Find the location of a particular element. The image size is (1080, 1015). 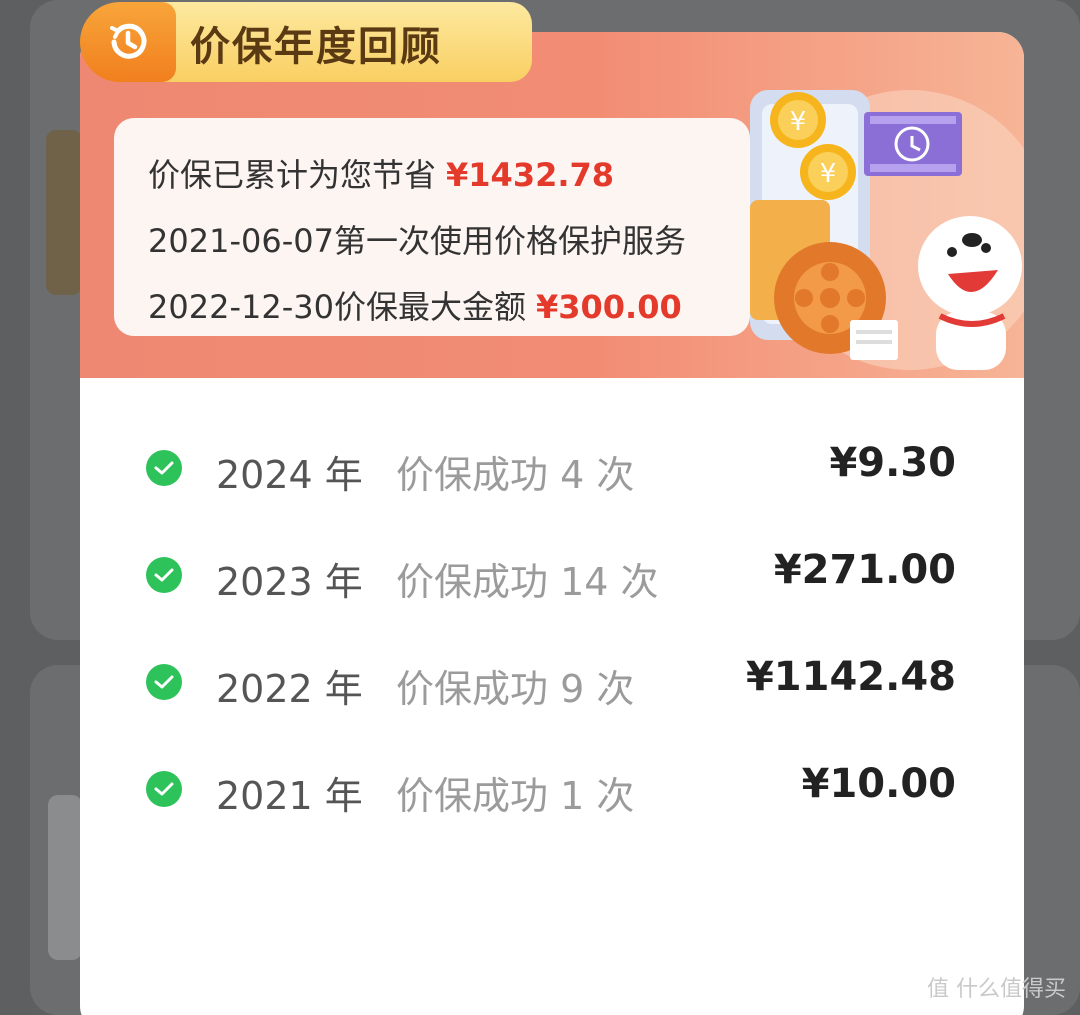

year-row-2024: 2024 年 价保成功 4 次 ¥9.30 is located at coordinates (552, 467).